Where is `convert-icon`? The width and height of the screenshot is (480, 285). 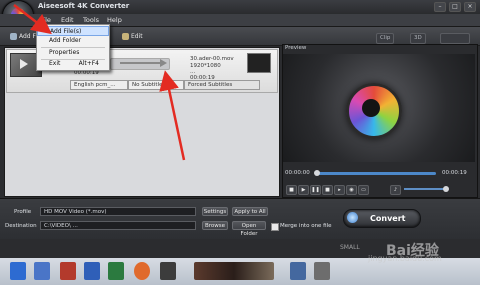
convert-icon is located at coordinates (352, 217).